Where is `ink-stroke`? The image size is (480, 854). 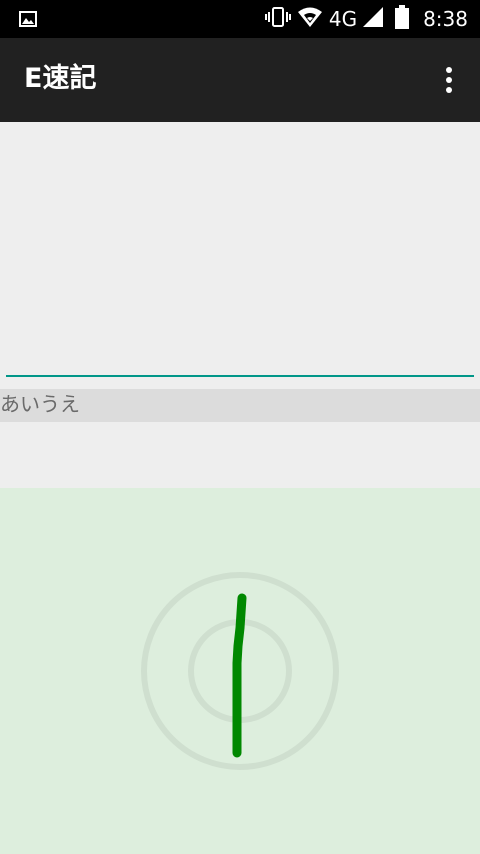
ink-stroke is located at coordinates (239, 675).